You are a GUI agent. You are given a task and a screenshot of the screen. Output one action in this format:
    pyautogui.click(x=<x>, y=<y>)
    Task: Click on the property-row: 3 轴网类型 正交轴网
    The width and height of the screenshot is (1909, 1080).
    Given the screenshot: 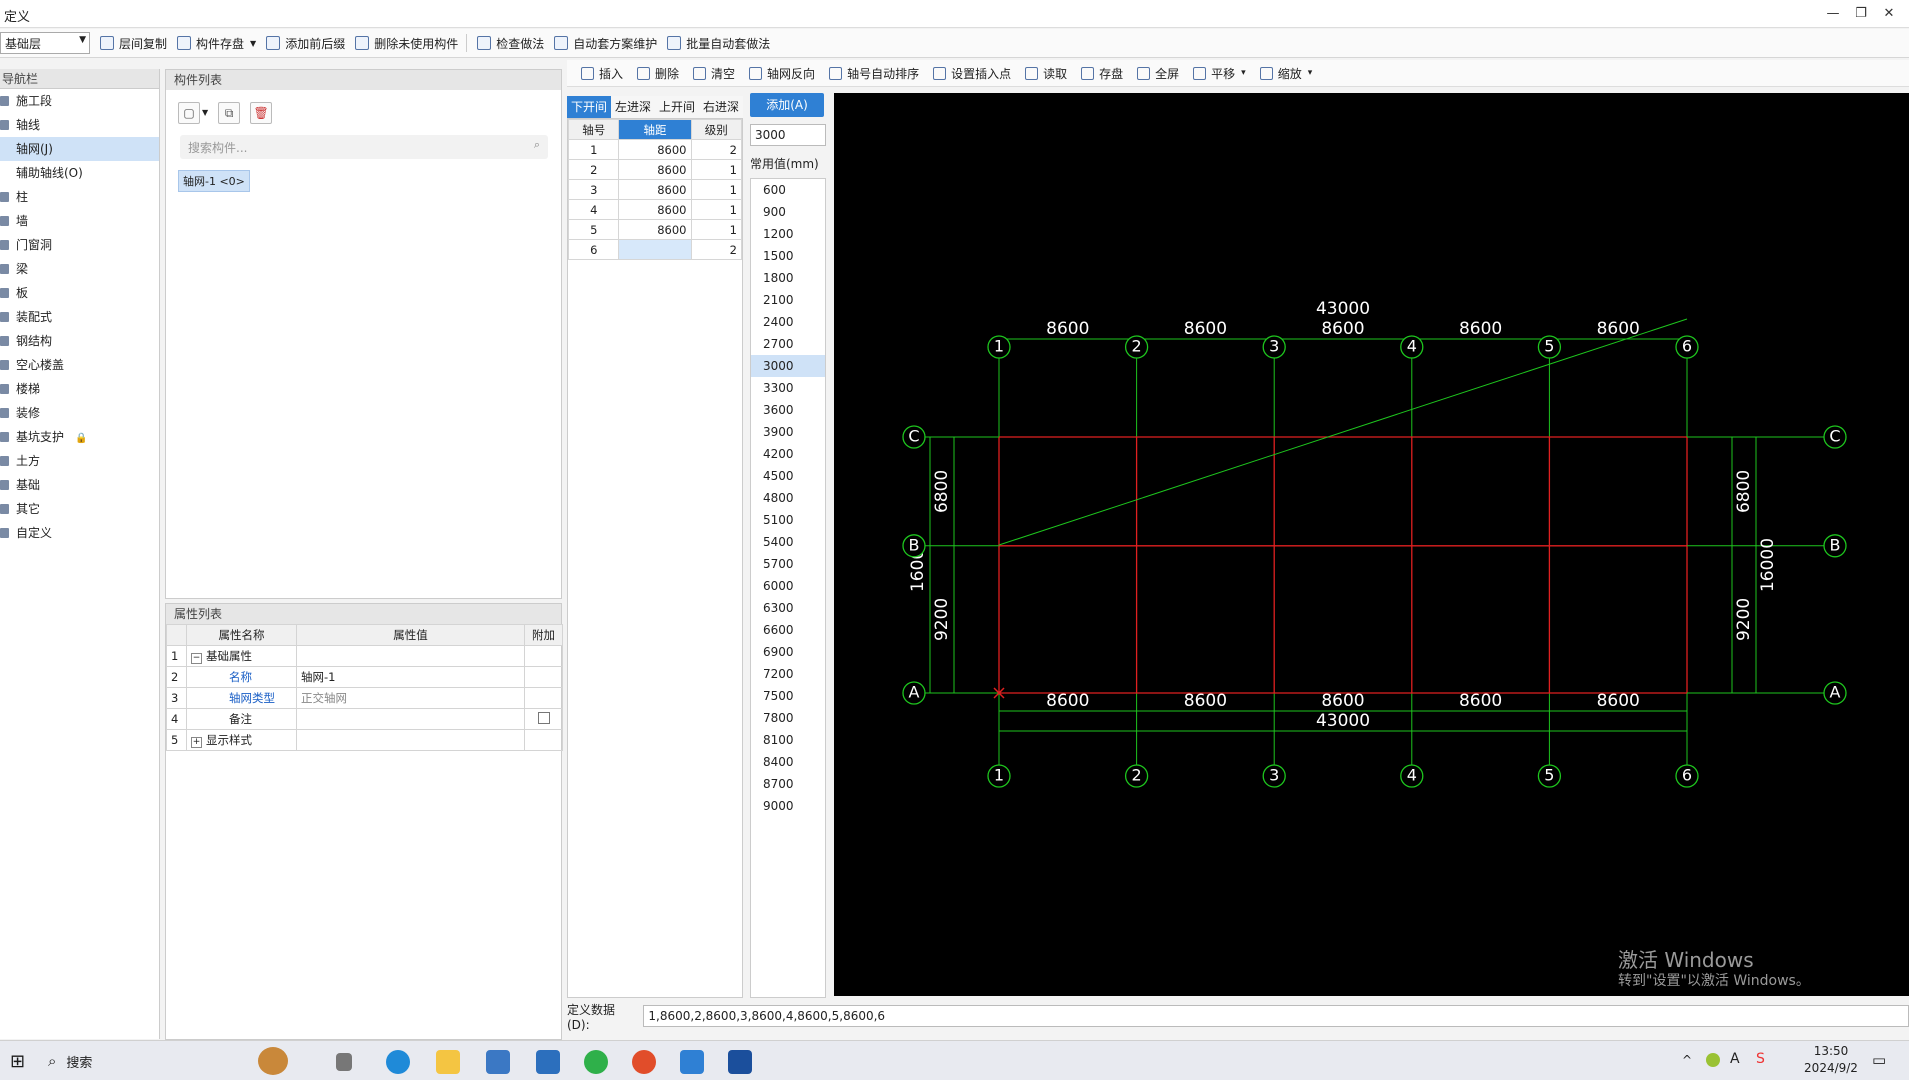 What is the action you would take?
    pyautogui.click(x=364, y=698)
    